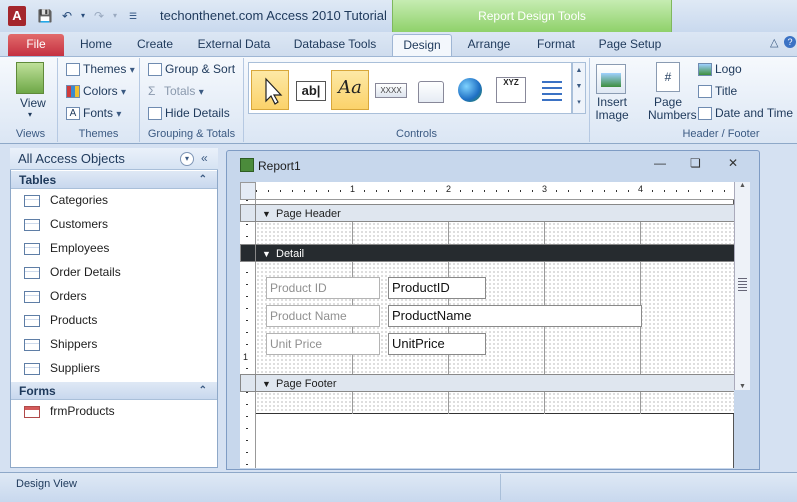 The height and width of the screenshot is (502, 797). I want to click on tab-create: Create, so click(155, 45).